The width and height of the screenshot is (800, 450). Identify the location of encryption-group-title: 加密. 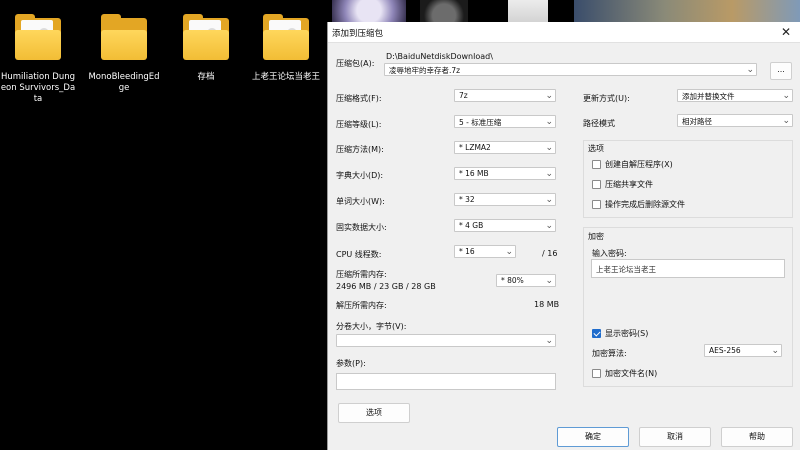
(596, 236).